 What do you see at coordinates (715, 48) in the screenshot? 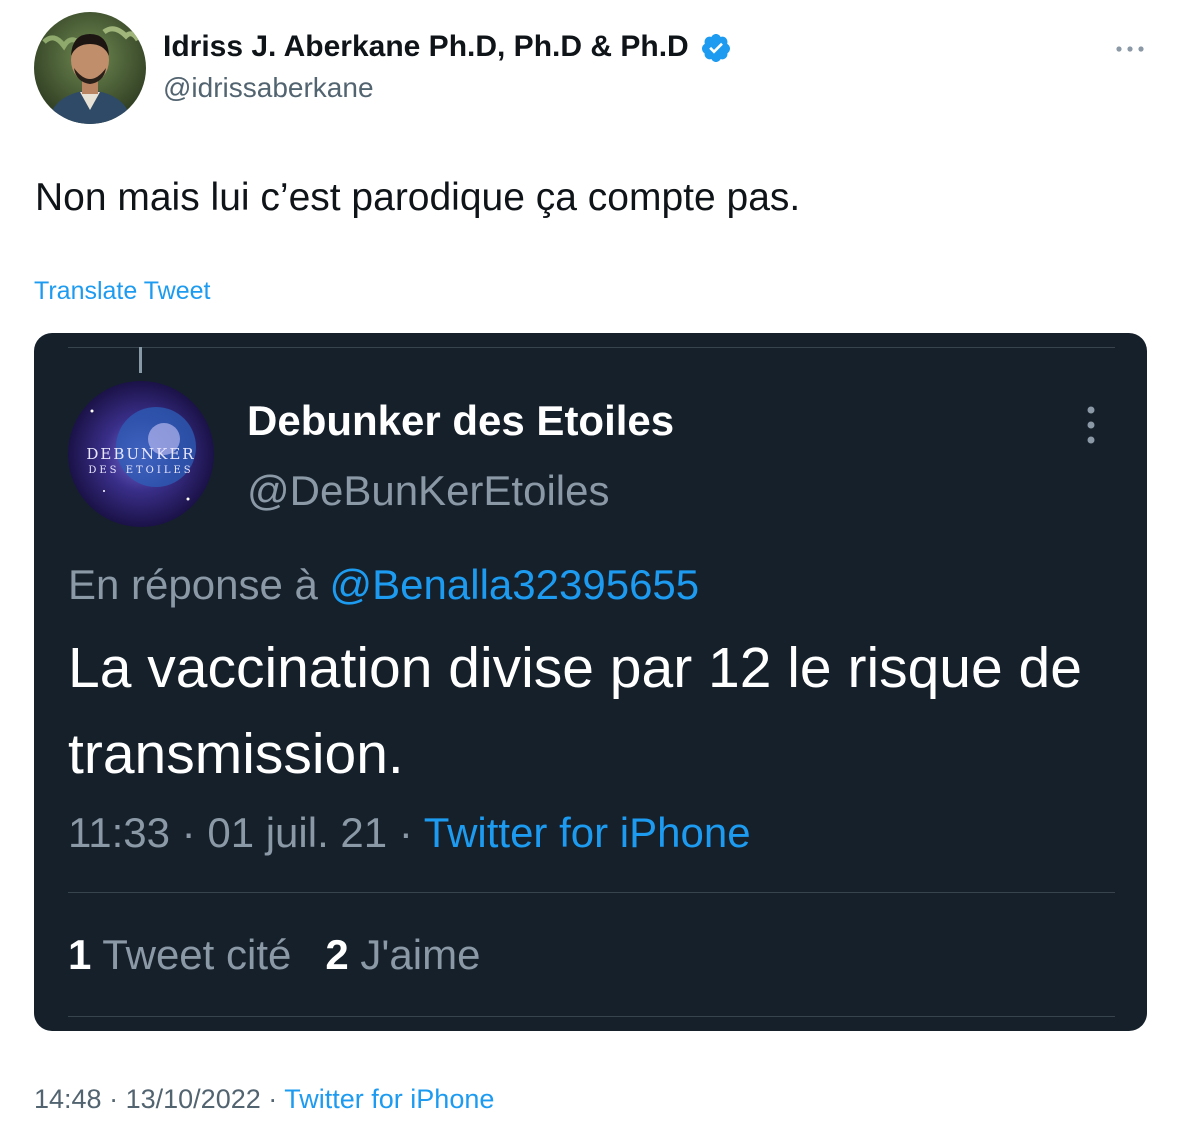
I see `verified-badge-icon` at bounding box center [715, 48].